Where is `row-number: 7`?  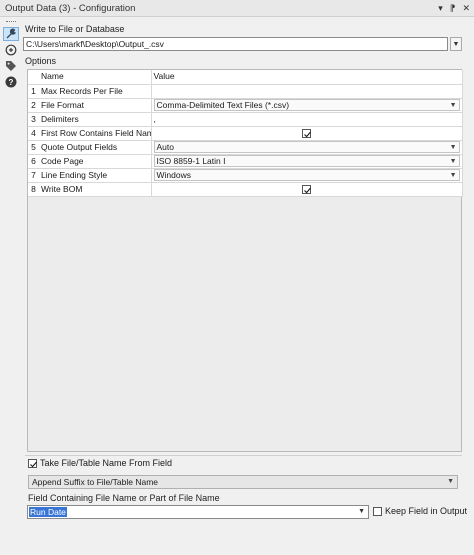 row-number: 7 is located at coordinates (33, 175).